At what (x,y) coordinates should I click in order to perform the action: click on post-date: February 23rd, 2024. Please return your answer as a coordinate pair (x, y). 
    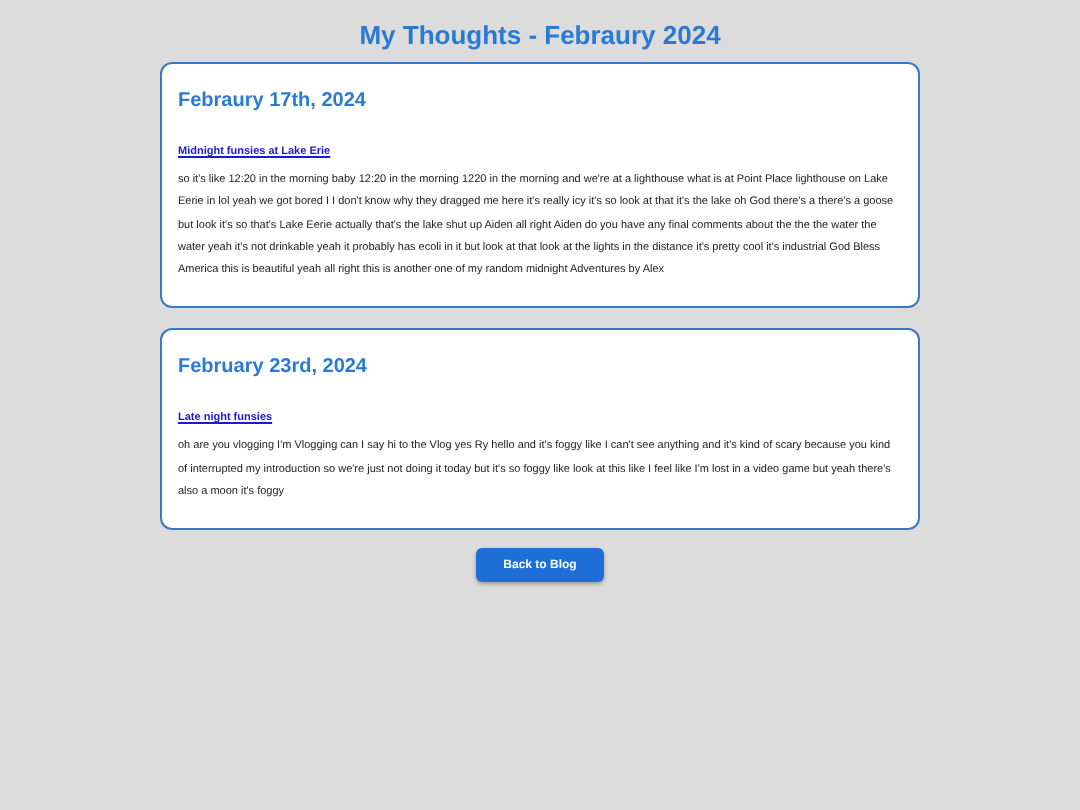
    Looking at the image, I should click on (273, 366).